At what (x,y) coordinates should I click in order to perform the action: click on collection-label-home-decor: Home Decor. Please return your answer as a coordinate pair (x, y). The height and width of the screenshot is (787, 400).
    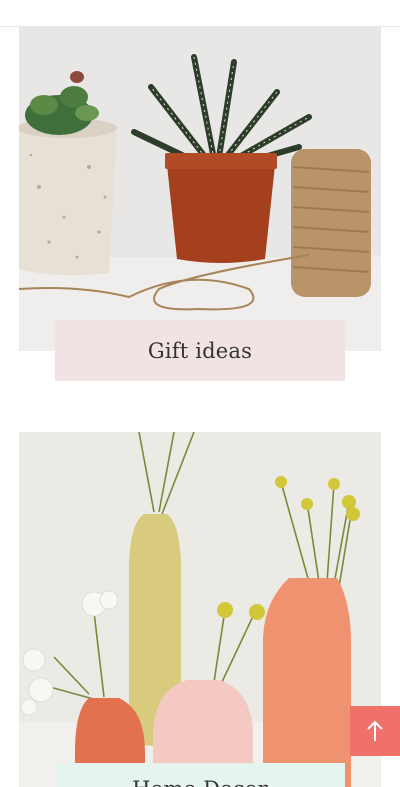
    Looking at the image, I should click on (200, 775).